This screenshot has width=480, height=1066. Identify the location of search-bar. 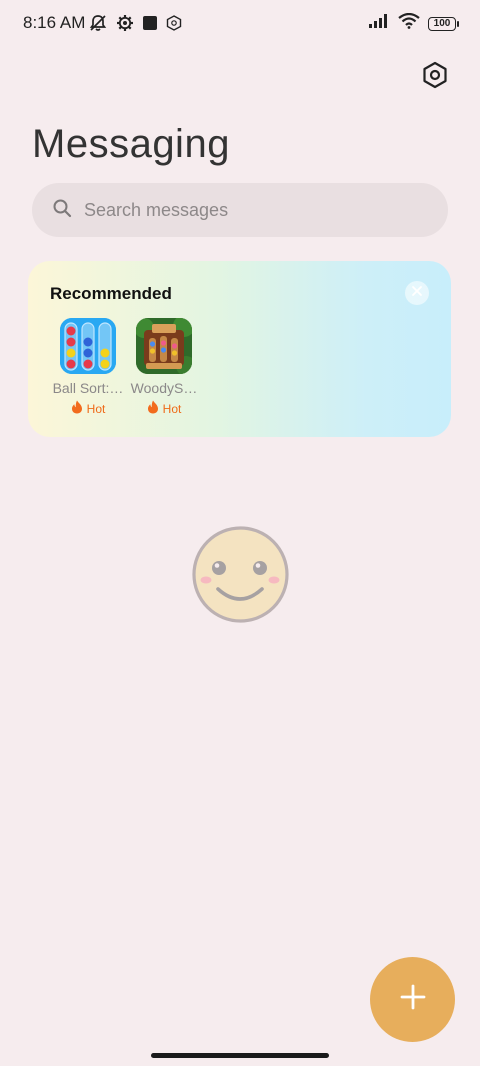
(240, 210).